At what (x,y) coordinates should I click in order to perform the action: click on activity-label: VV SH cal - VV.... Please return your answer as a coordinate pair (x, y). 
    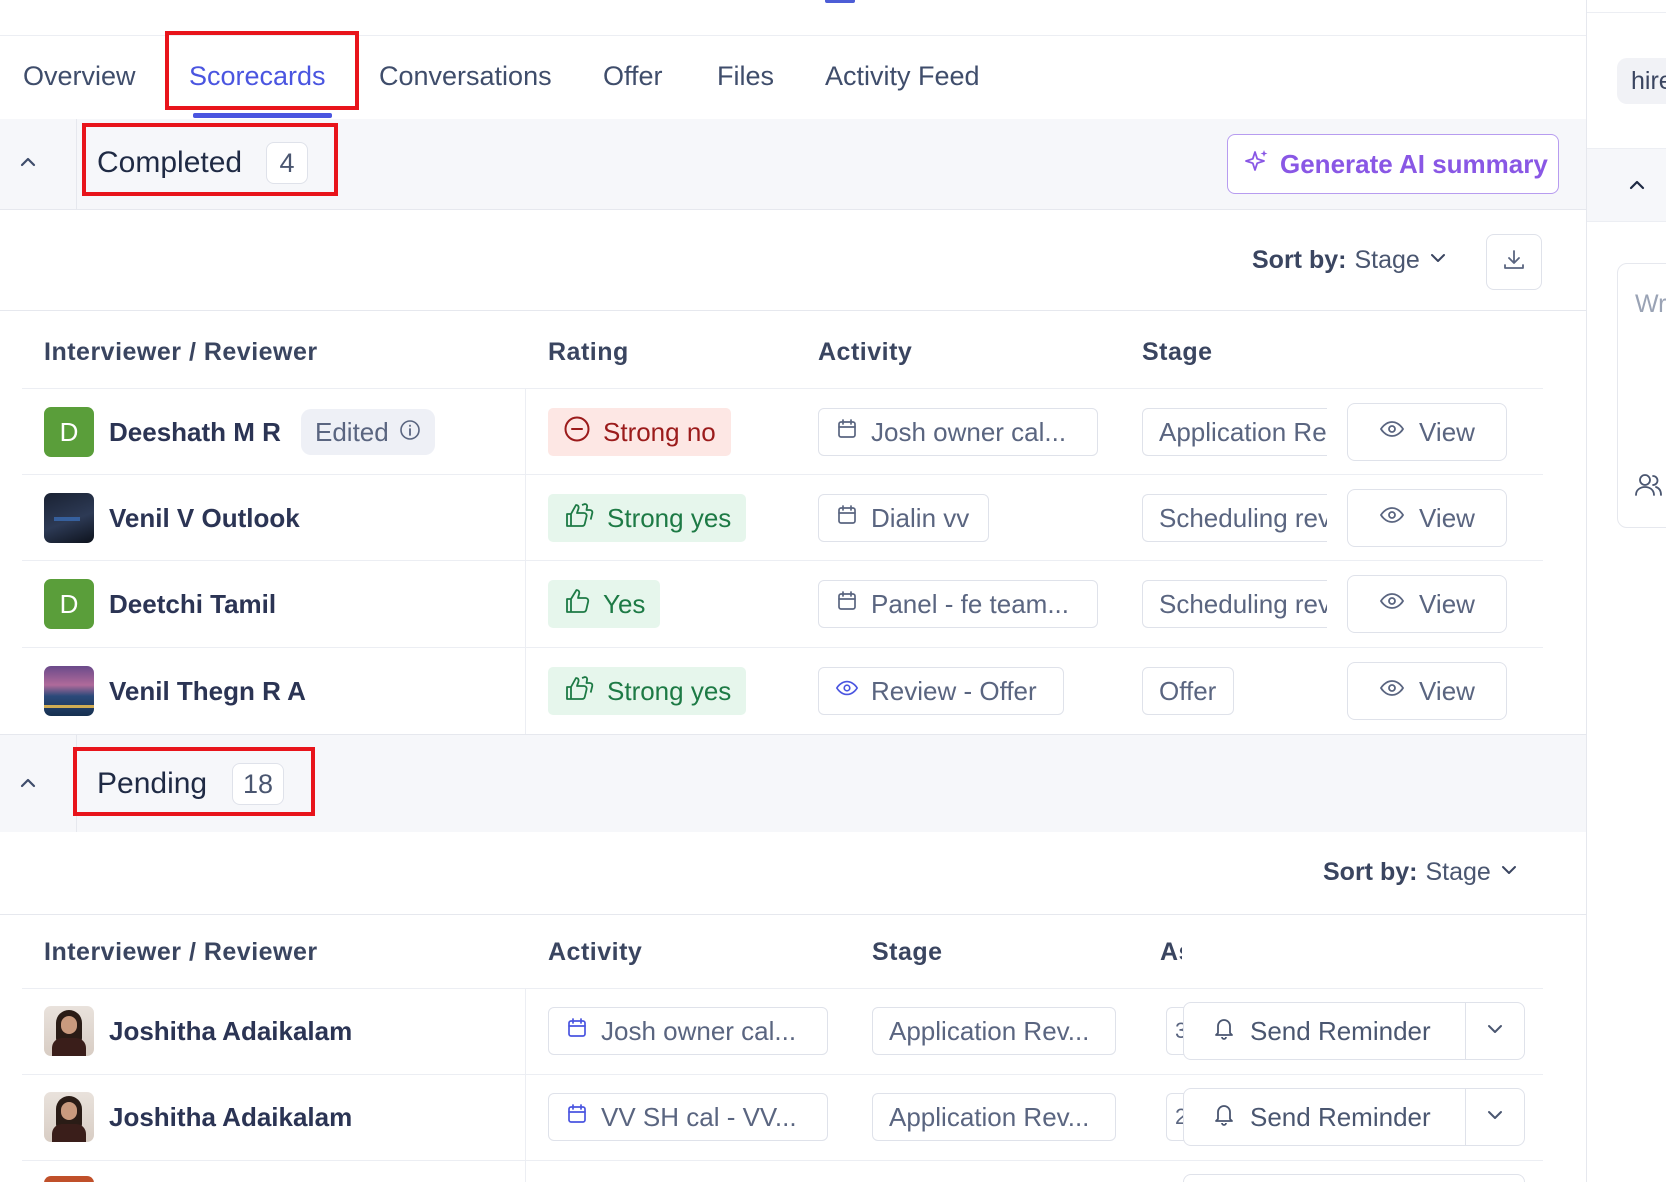
    Looking at the image, I should click on (699, 1116).